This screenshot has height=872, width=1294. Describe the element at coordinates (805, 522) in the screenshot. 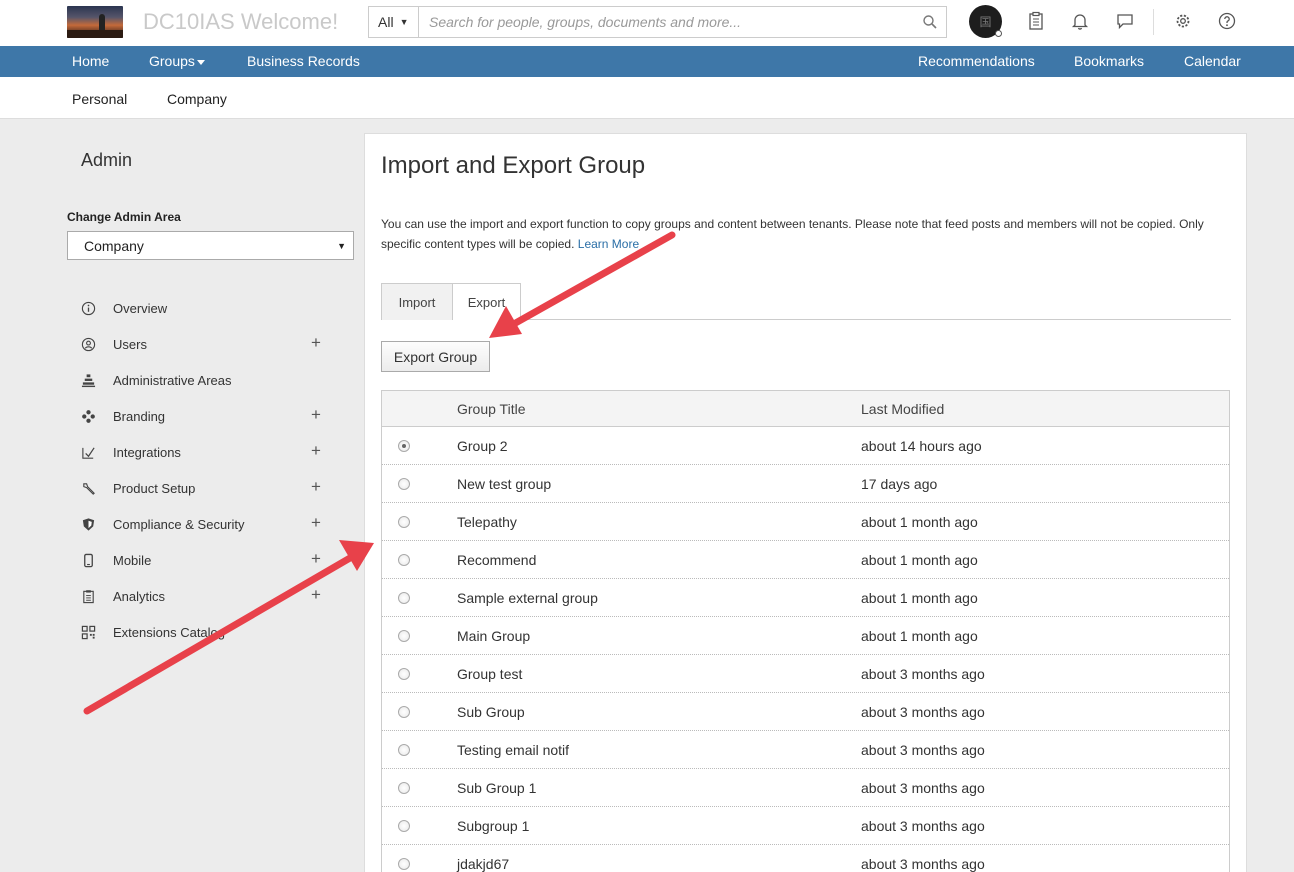

I see `table-row: Telepathy about 1 month ago` at that location.